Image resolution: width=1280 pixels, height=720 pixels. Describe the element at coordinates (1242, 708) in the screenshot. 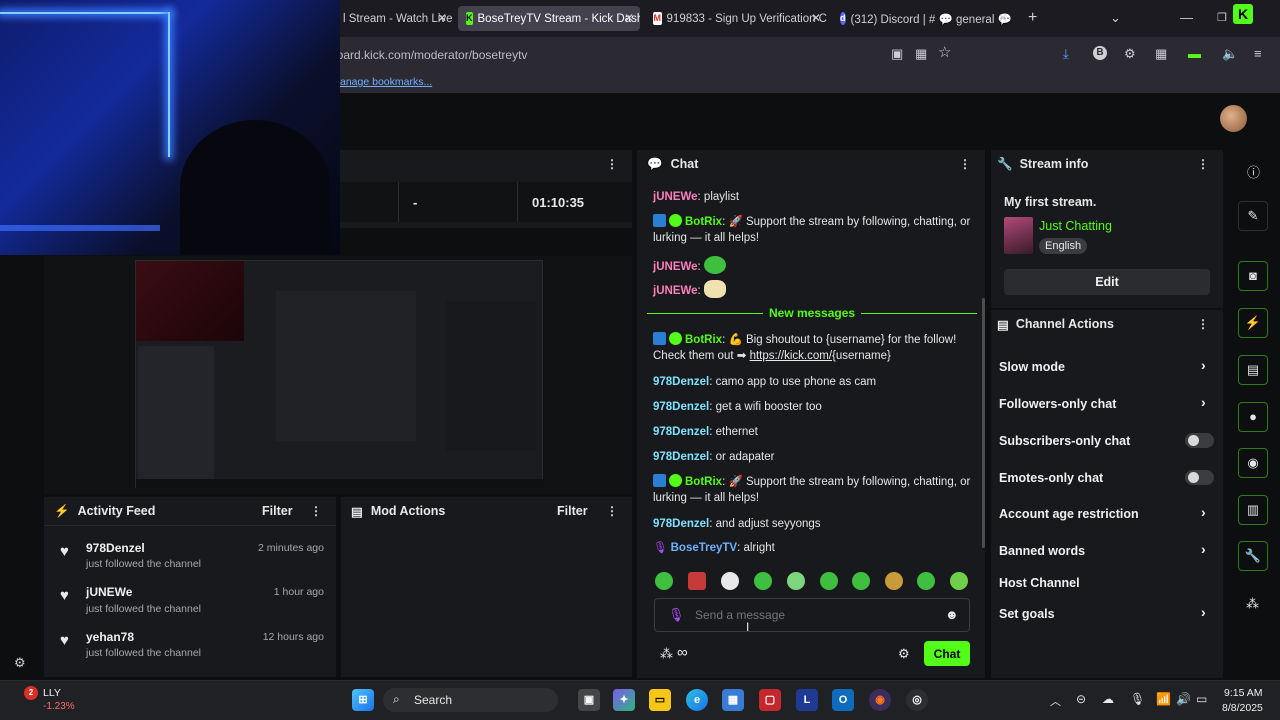

I see `clock-date: 8/8/2025` at that location.